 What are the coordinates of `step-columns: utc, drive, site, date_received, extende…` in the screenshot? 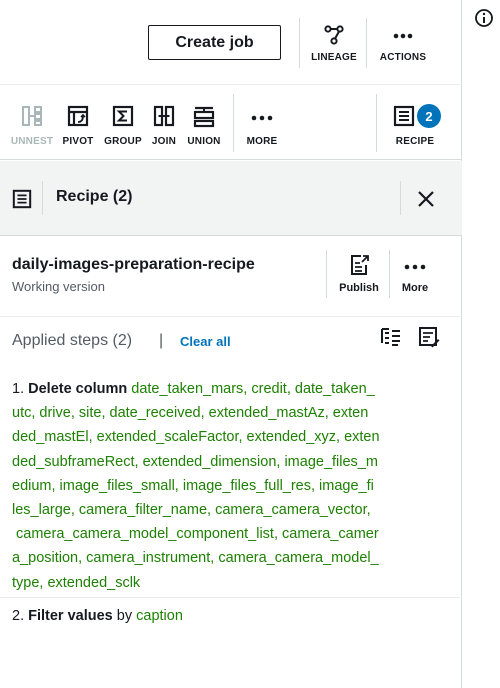 It's located at (190, 413).